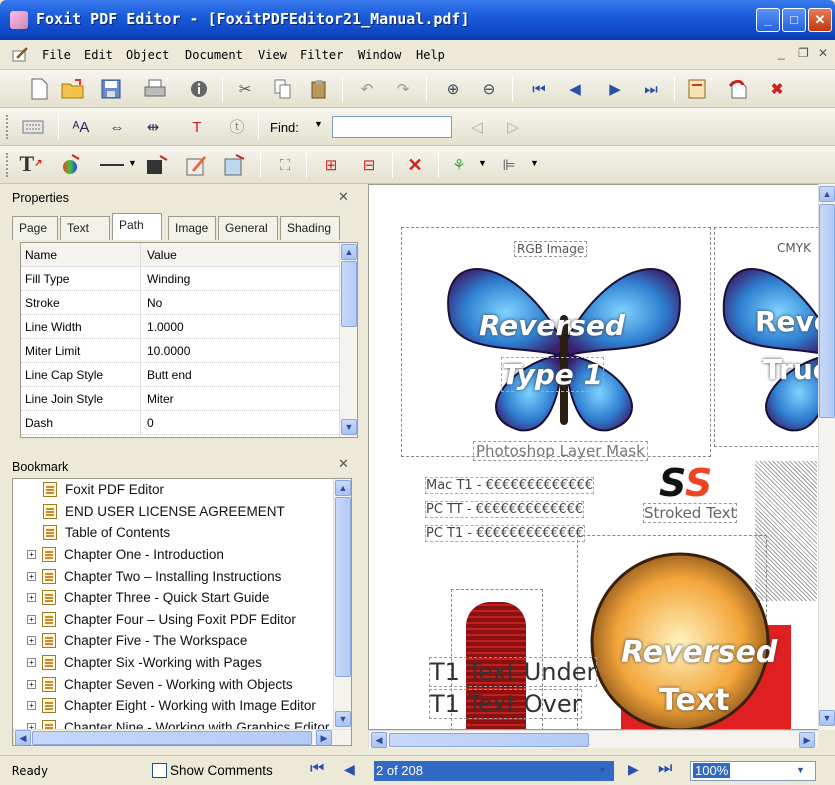 The width and height of the screenshot is (835, 785). Describe the element at coordinates (794, 20) in the screenshot. I see `maximize-button: □` at that location.